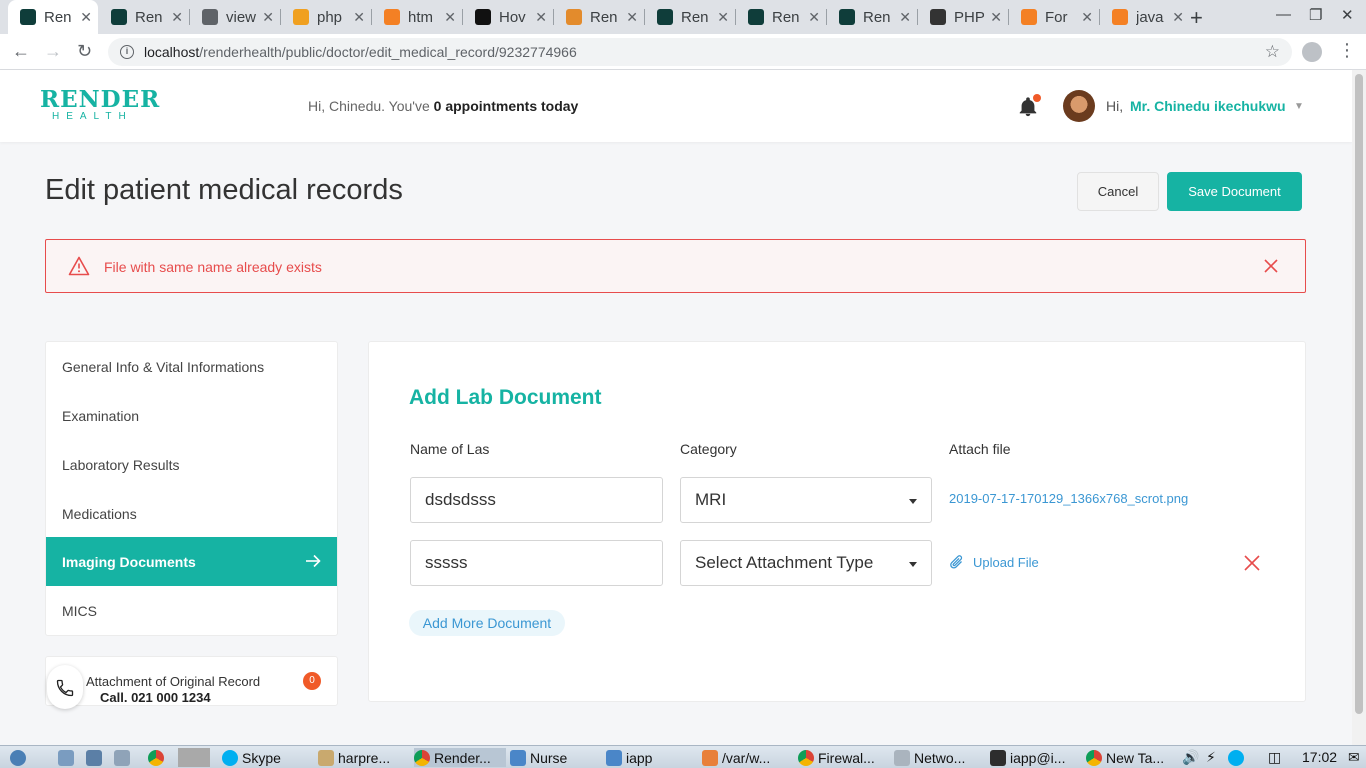  What do you see at coordinates (1211, 757) in the screenshot?
I see `power-icon: ⚡` at bounding box center [1211, 757].